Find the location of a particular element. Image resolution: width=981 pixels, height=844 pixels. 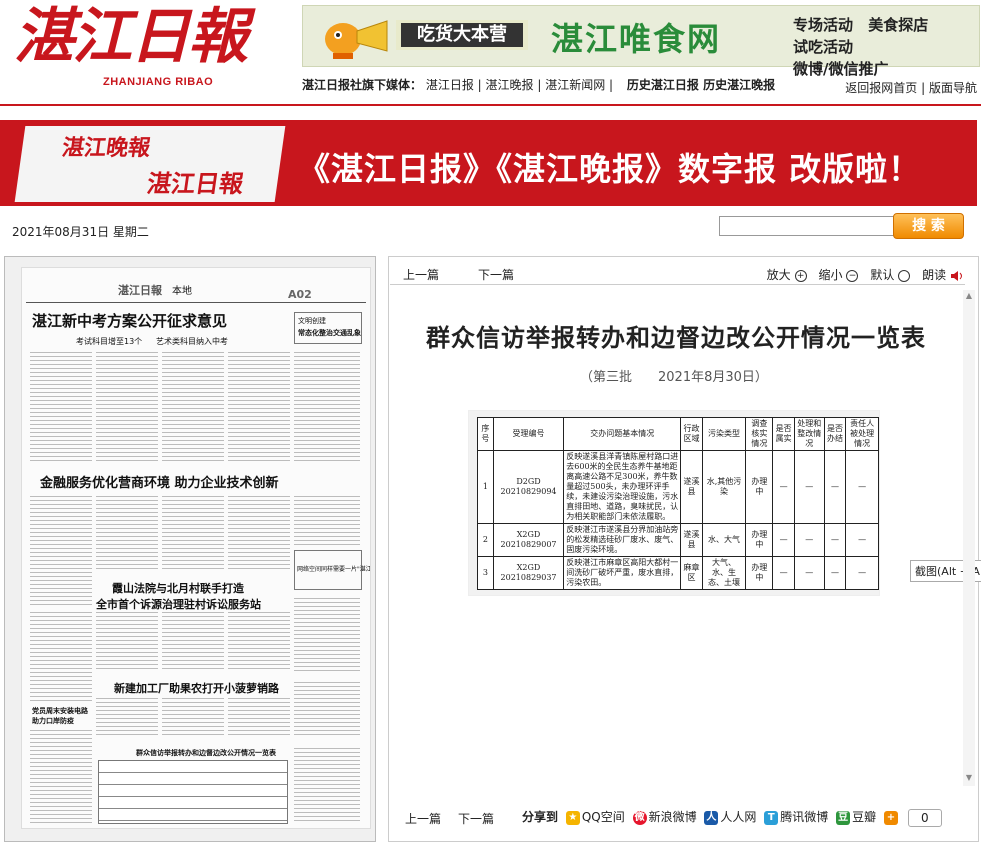

search-button-label: 搜 索 is located at coordinates (928, 226).